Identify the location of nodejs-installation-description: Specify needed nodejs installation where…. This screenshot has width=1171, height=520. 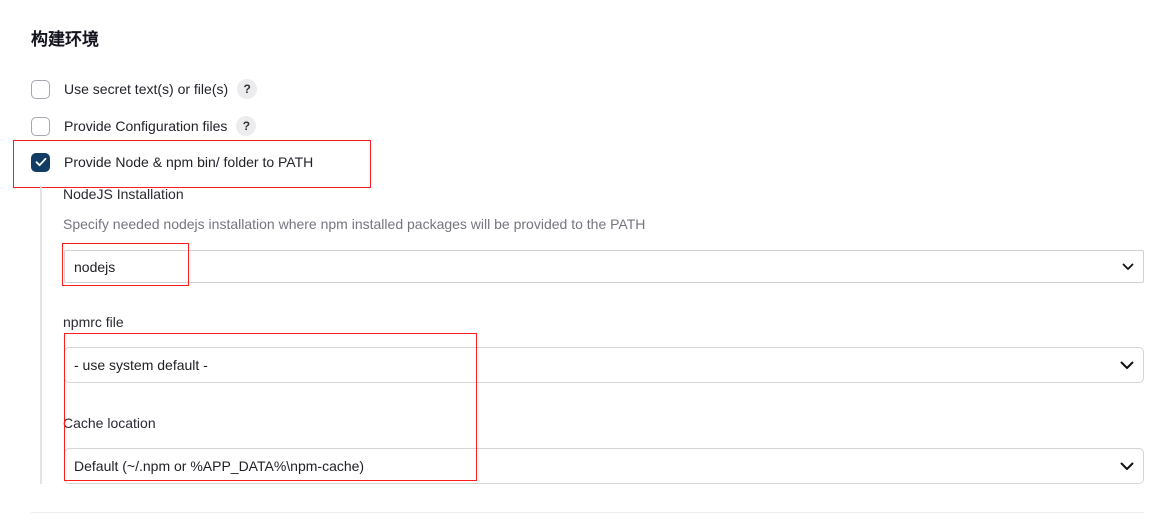
(354, 224).